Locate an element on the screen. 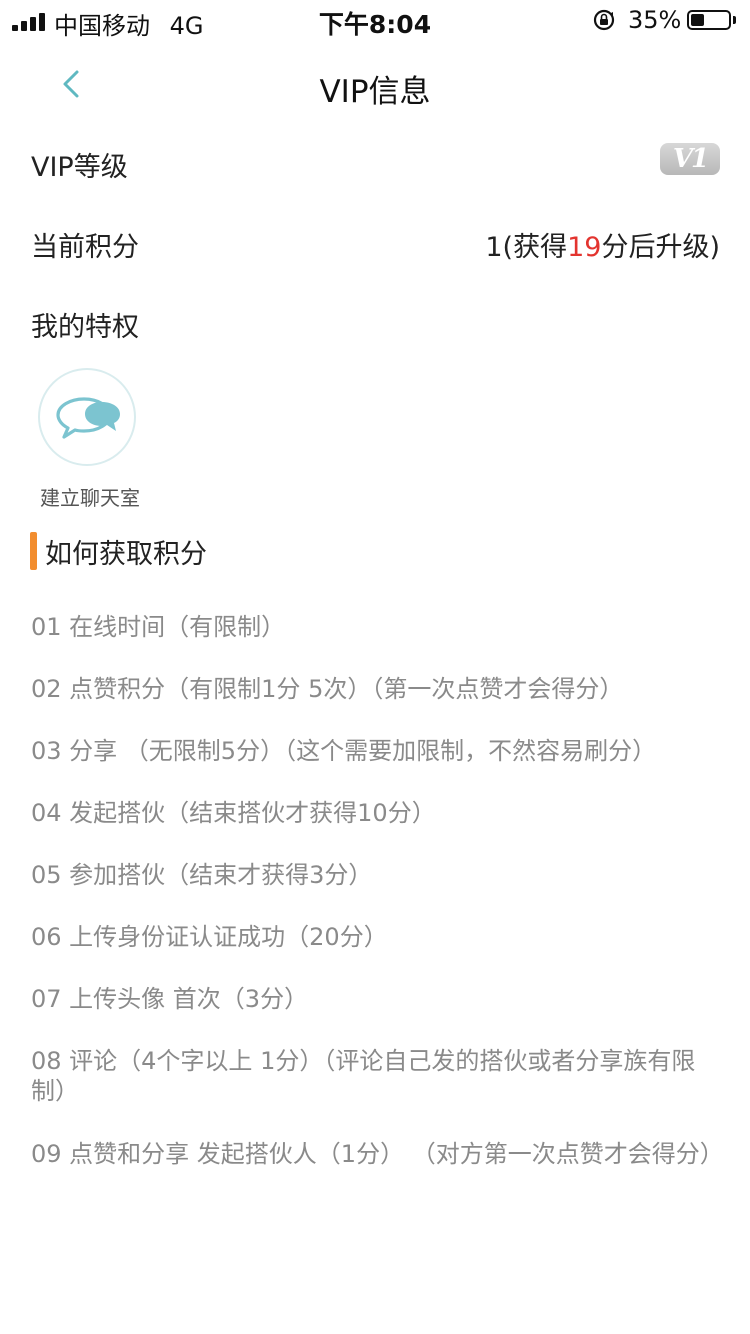 Image resolution: width=750 pixels, height=1334 pixels. page-title: VIP信息 is located at coordinates (375, 92).